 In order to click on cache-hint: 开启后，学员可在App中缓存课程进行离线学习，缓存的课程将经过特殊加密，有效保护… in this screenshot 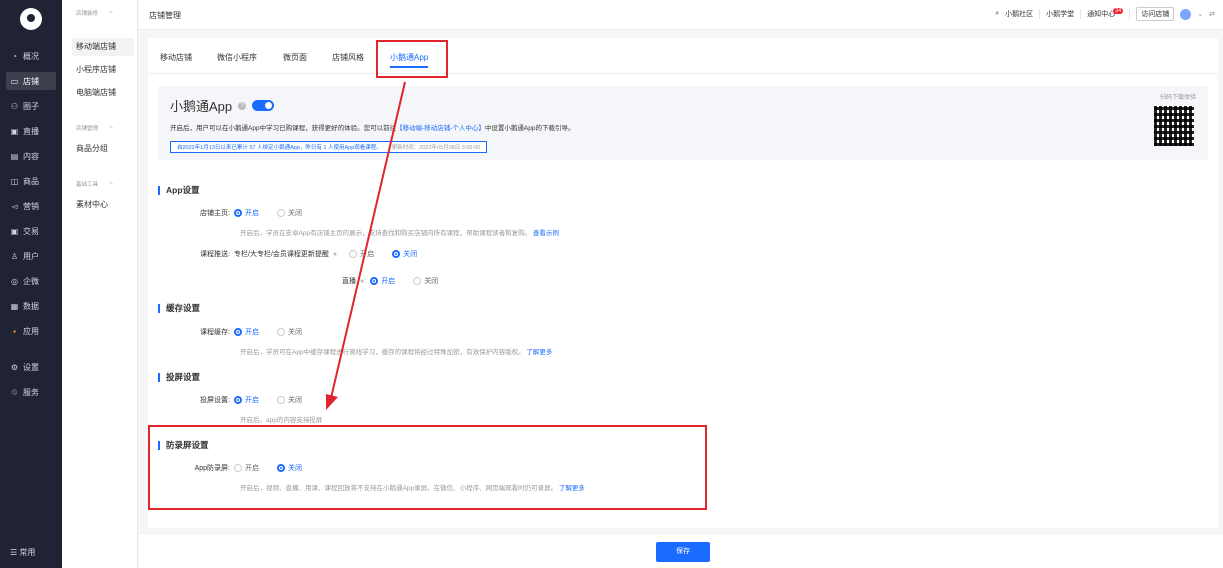, I will do `click(396, 352)`.